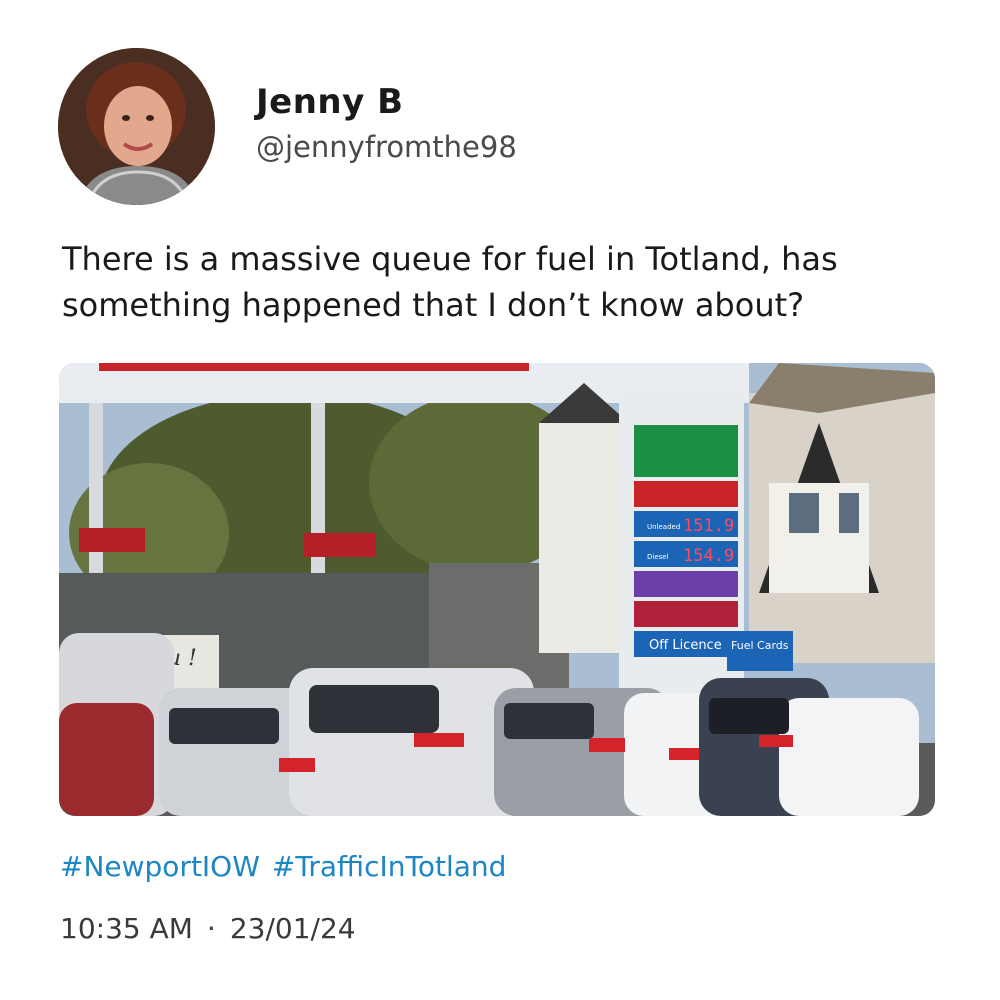  What do you see at coordinates (708, 556) in the screenshot?
I see `diesel-price: 154.9` at bounding box center [708, 556].